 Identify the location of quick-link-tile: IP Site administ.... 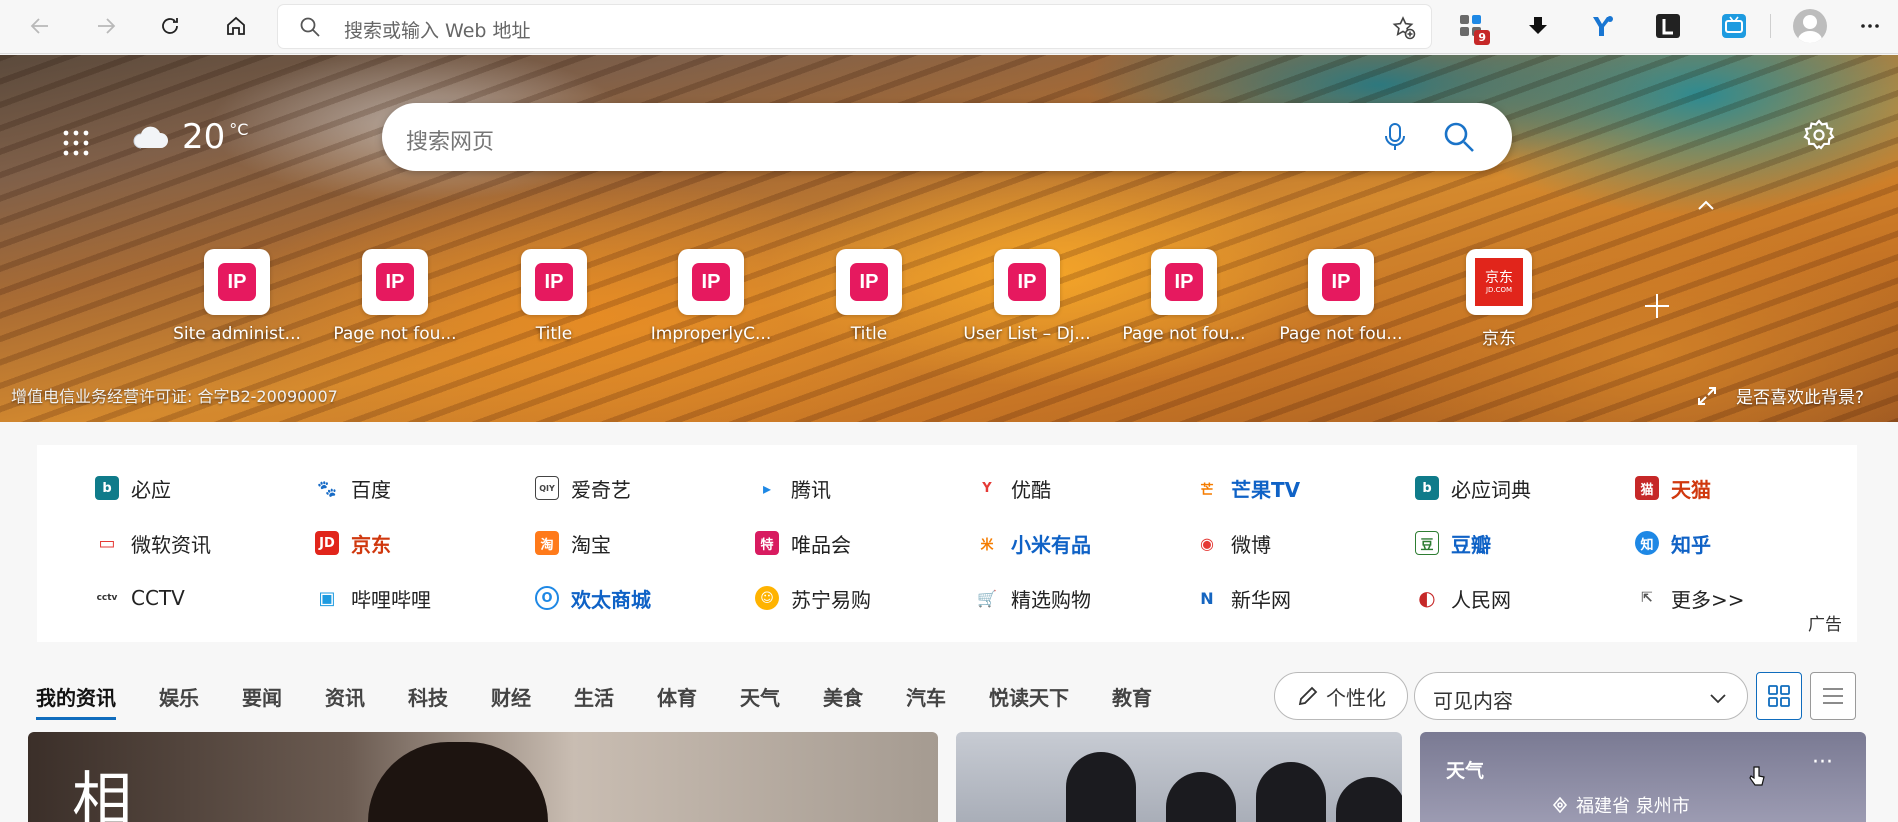
(237, 296).